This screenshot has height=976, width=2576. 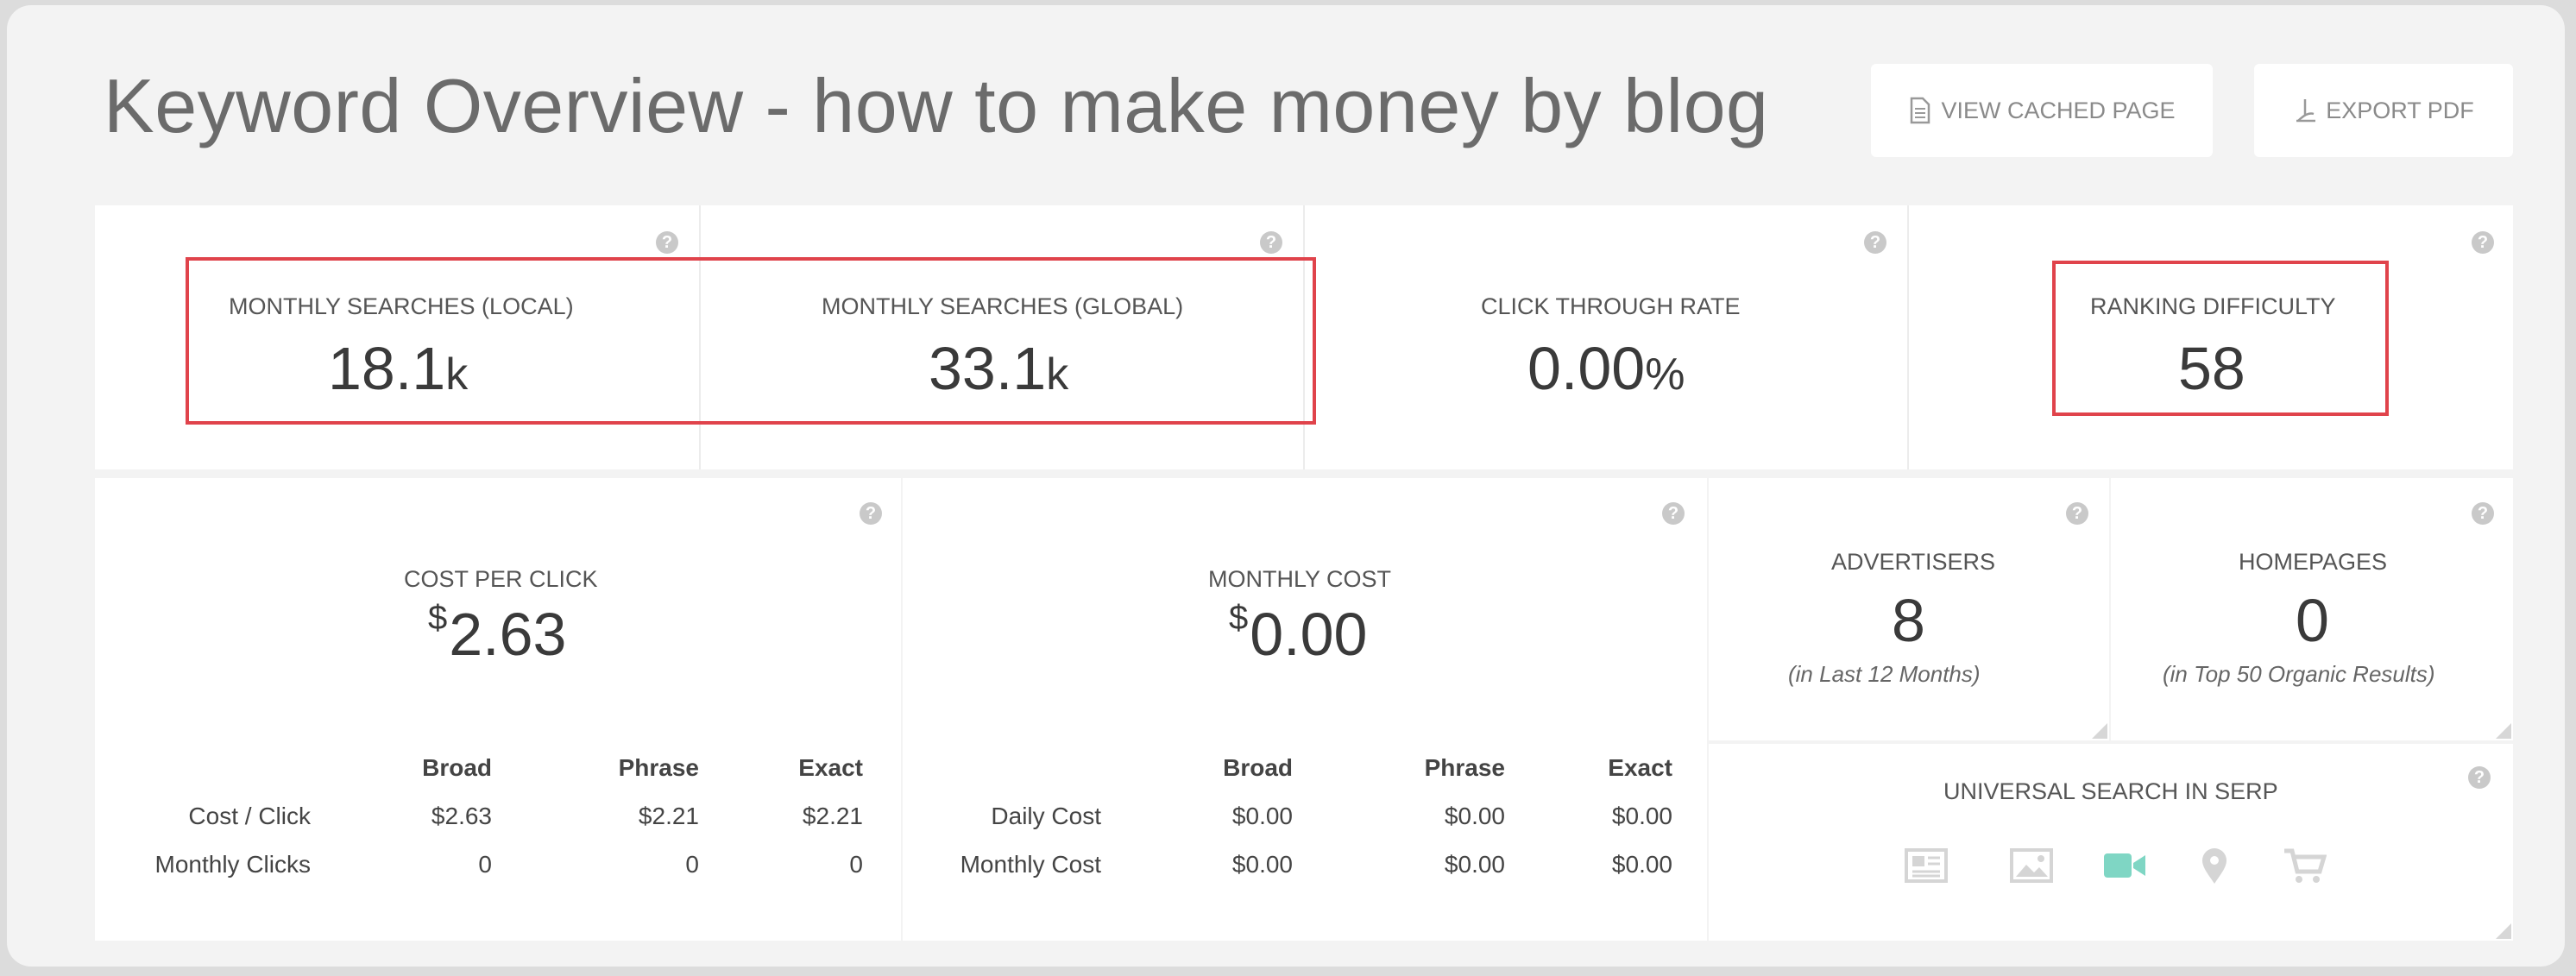 What do you see at coordinates (1030, 864) in the screenshot?
I see `row-label: Monthly Cost` at bounding box center [1030, 864].